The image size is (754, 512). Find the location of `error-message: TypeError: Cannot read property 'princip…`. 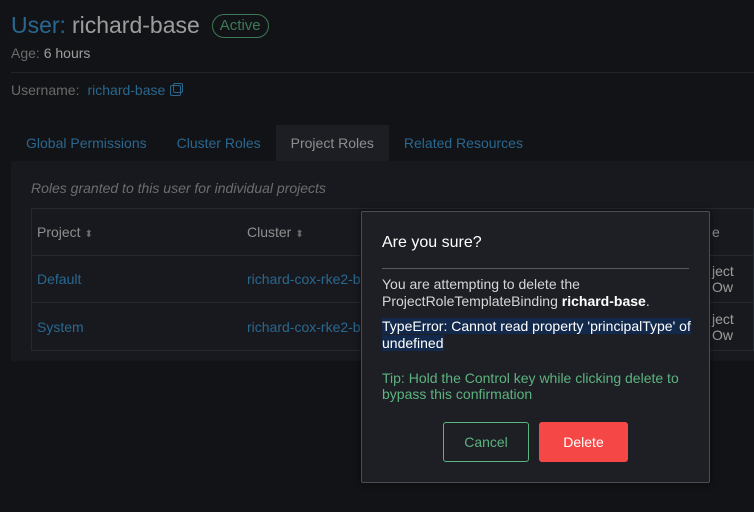

error-message: TypeError: Cannot read property 'princip… is located at coordinates (536, 334).